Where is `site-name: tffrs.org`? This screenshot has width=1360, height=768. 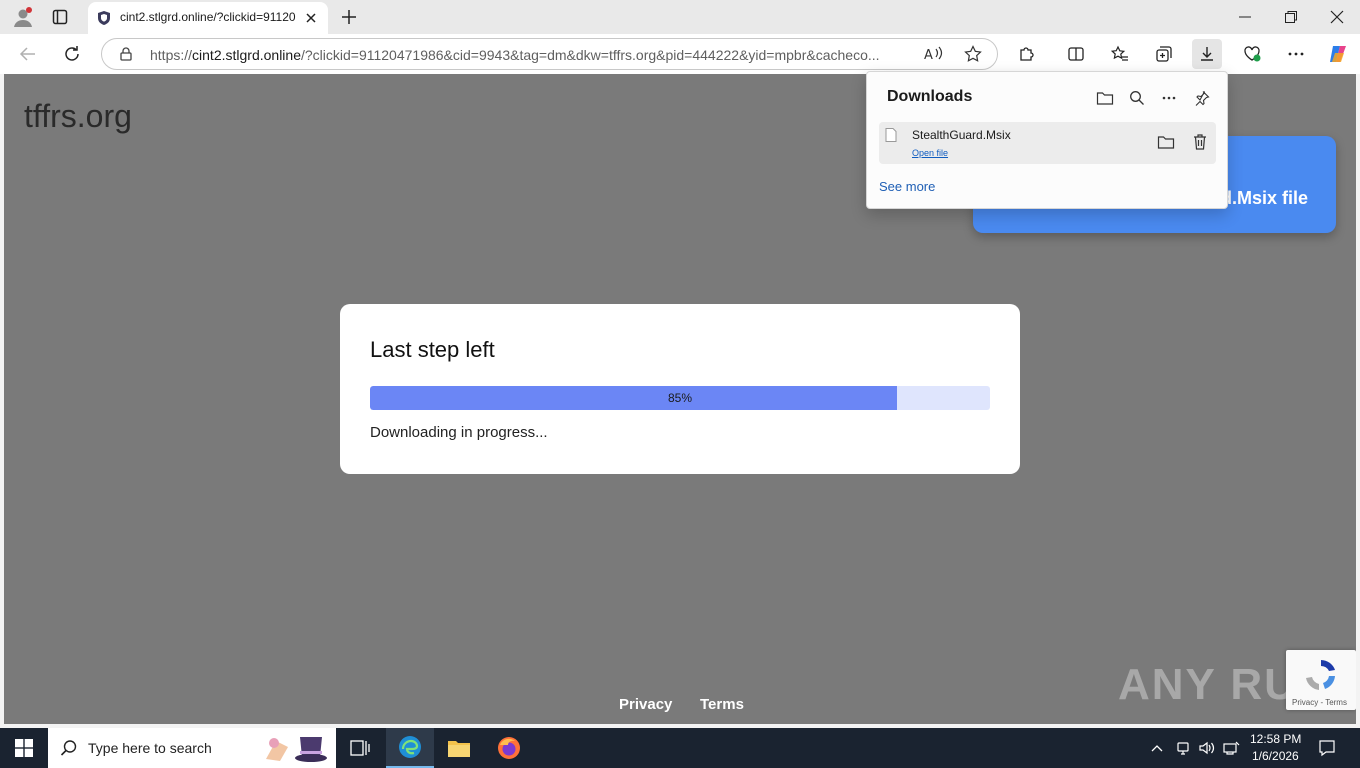 site-name: tffrs.org is located at coordinates (78, 116).